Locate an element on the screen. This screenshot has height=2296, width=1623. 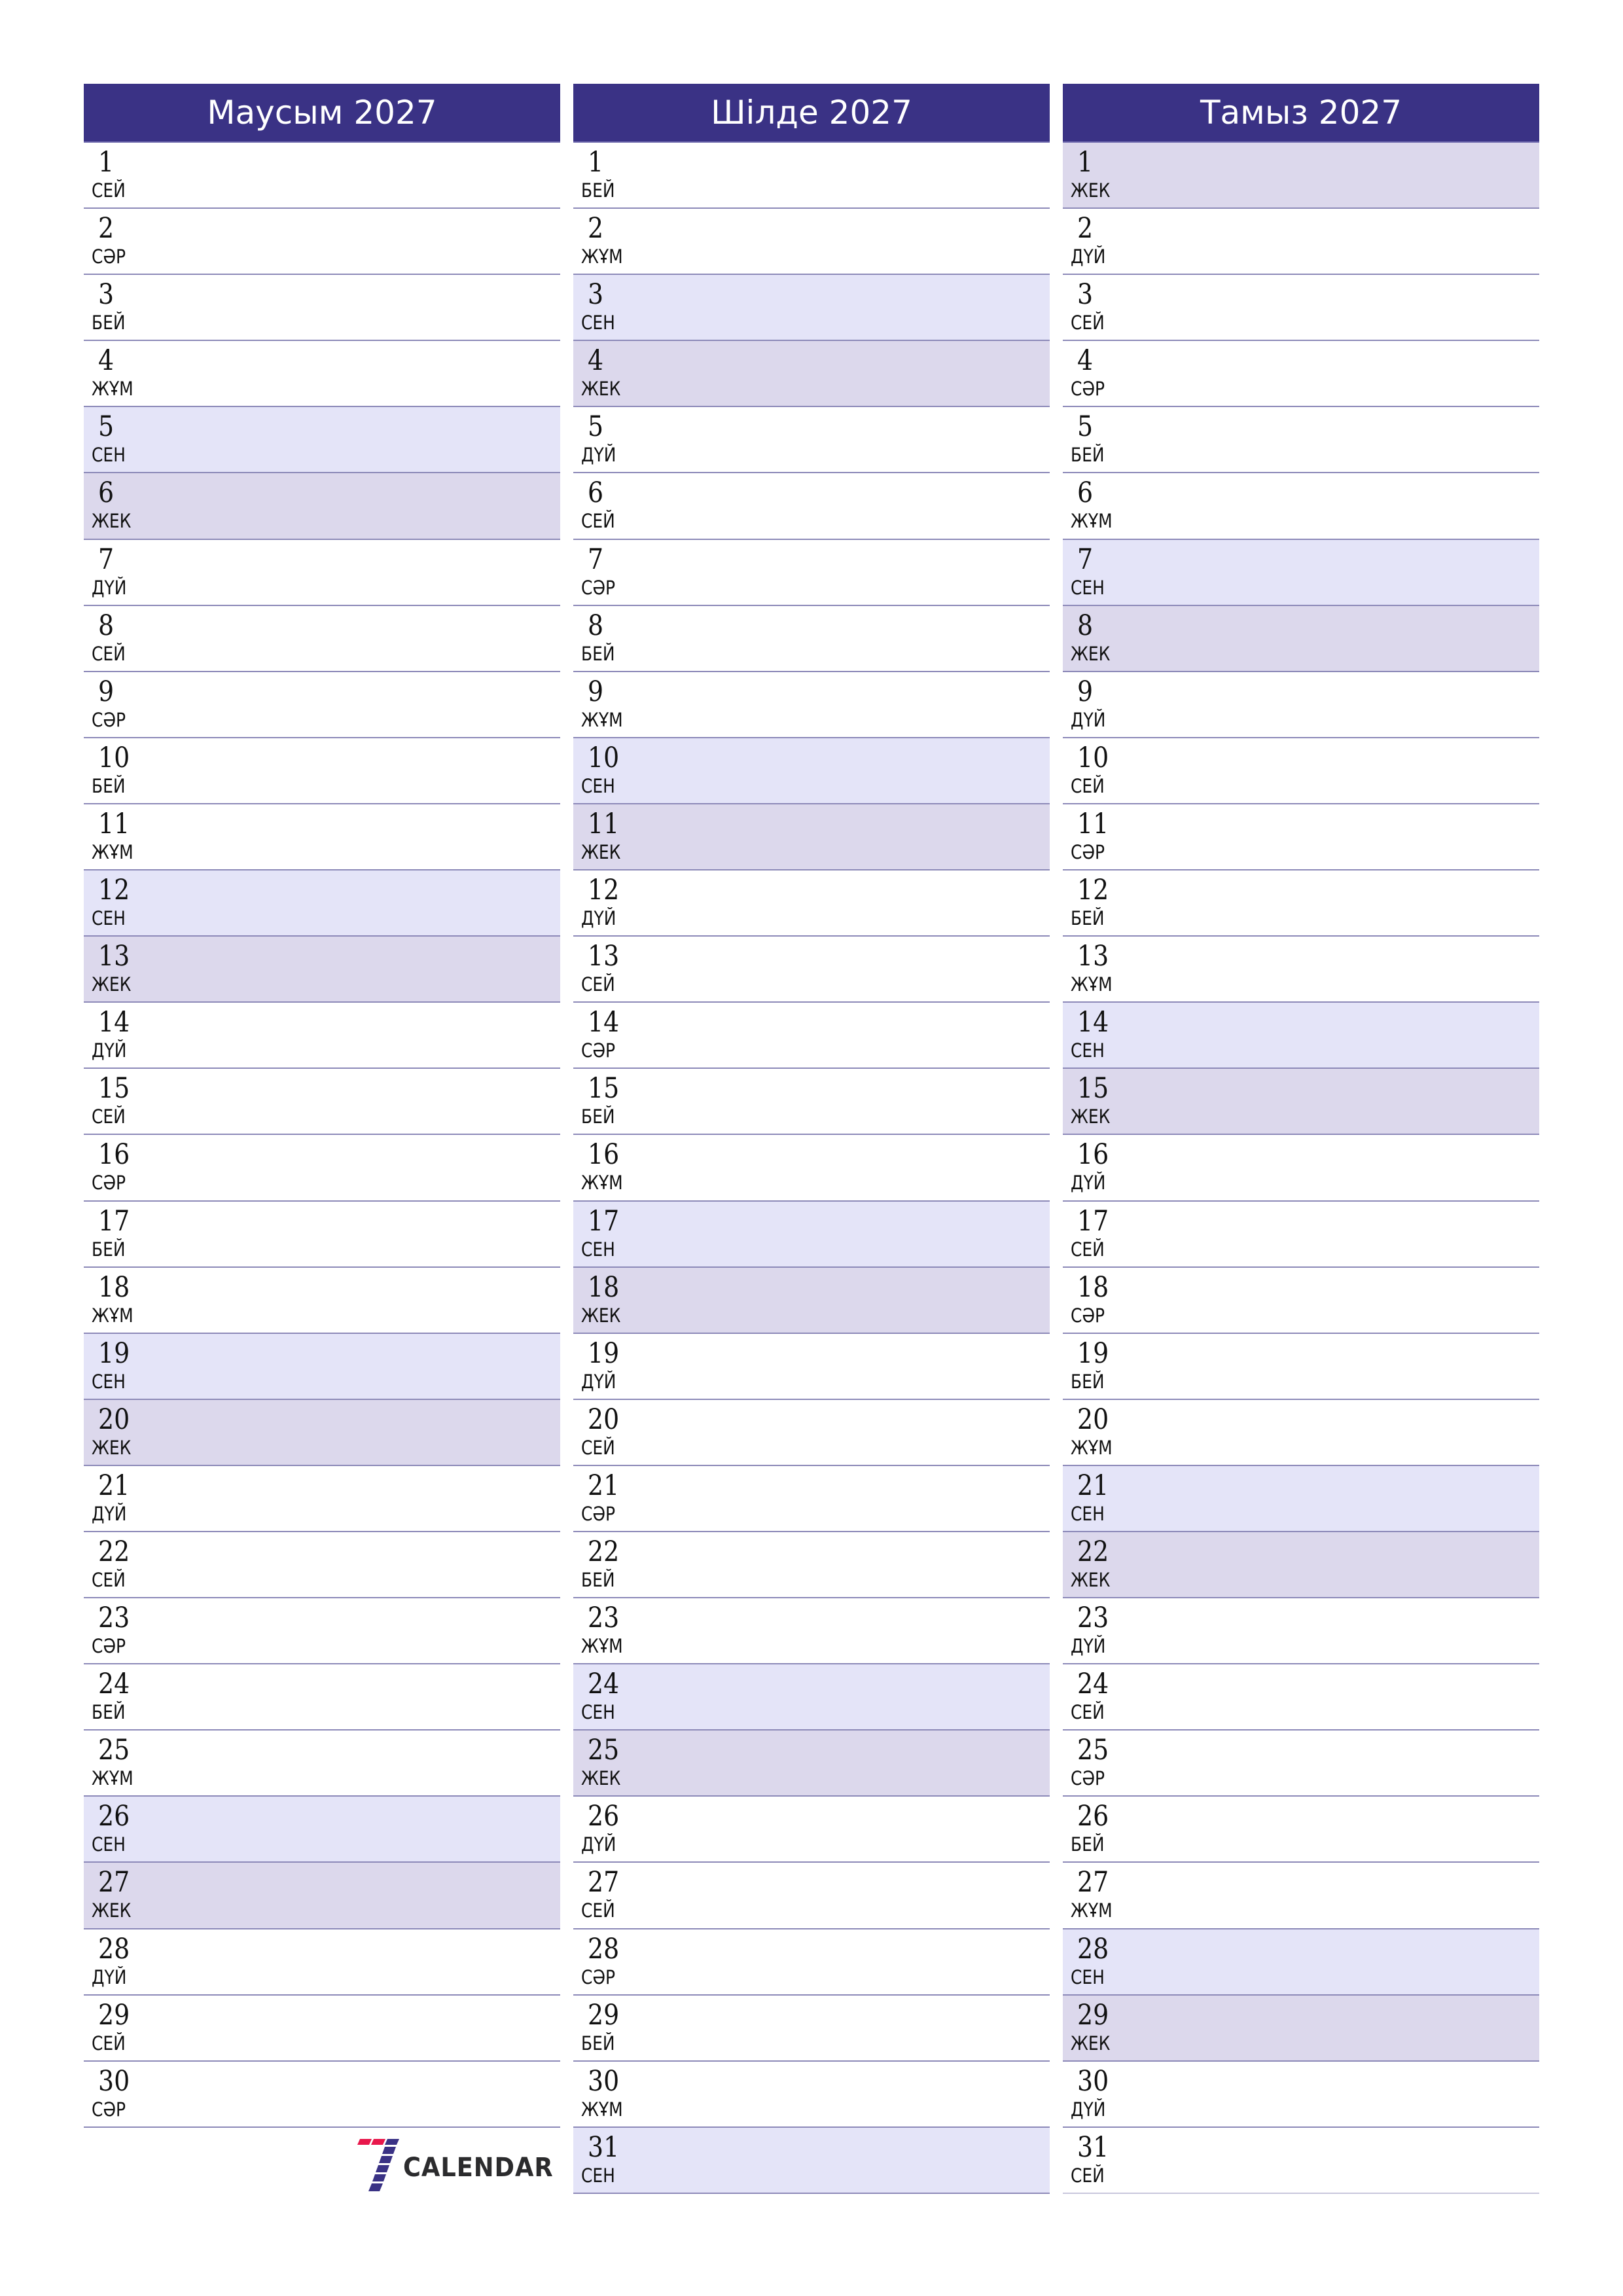
day-row: 17 БЕЙ is located at coordinates (322, 1234).